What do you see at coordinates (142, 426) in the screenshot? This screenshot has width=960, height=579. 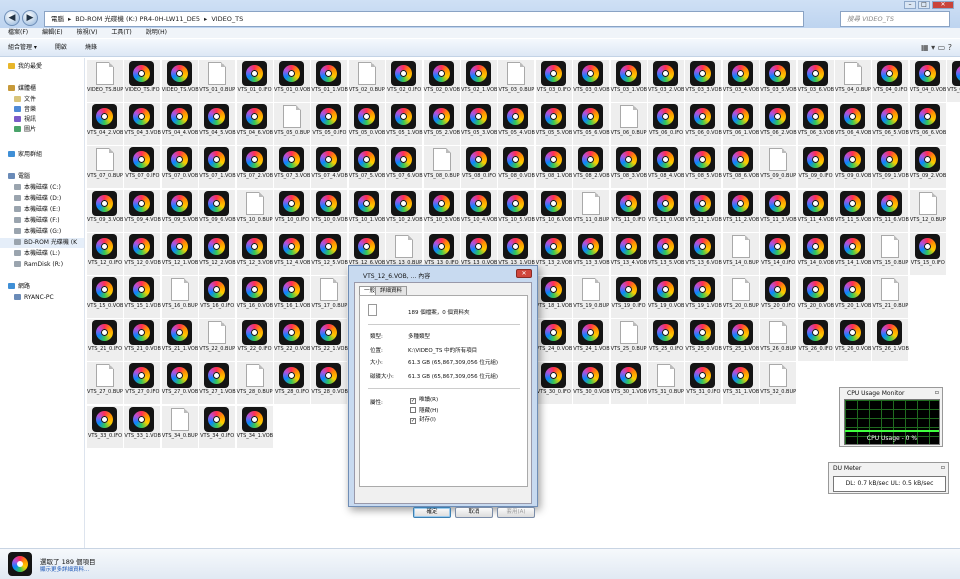 I see `file-item: VTS_33_1.VOB` at bounding box center [142, 426].